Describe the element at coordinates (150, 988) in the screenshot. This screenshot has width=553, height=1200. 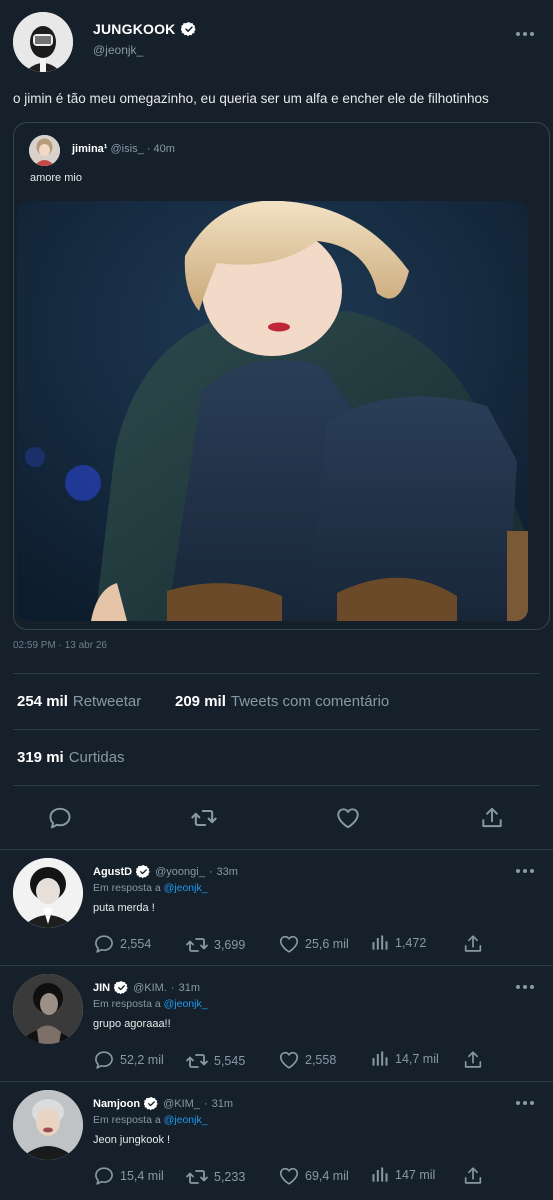
I see `reply-author-handle: @KIM.` at that location.